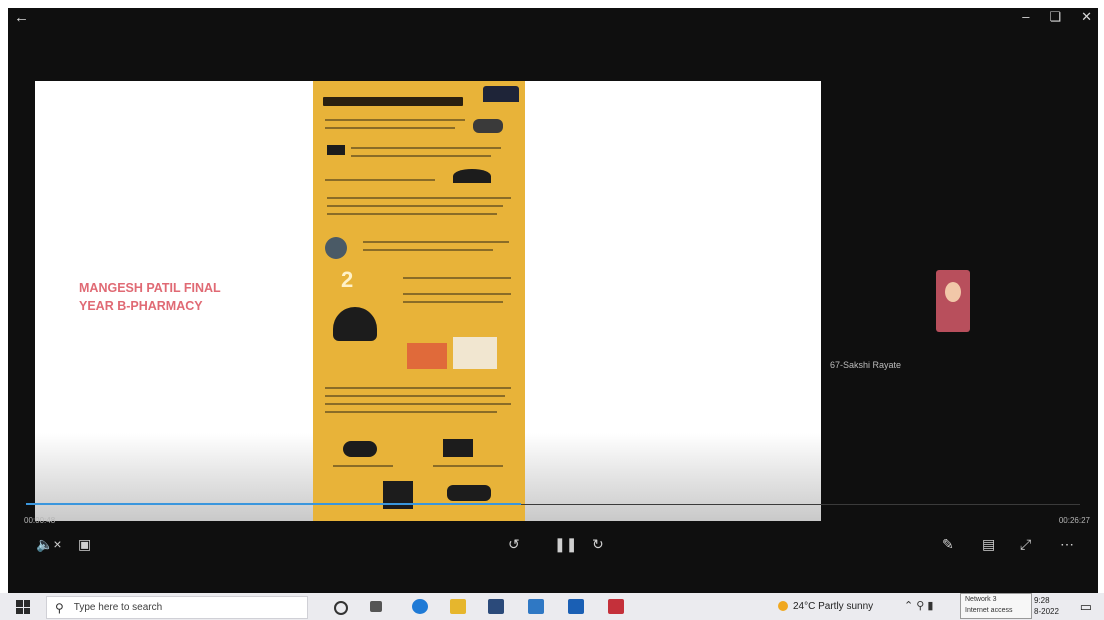 This screenshot has height=620, width=1104. I want to click on participant-video, so click(953, 301).